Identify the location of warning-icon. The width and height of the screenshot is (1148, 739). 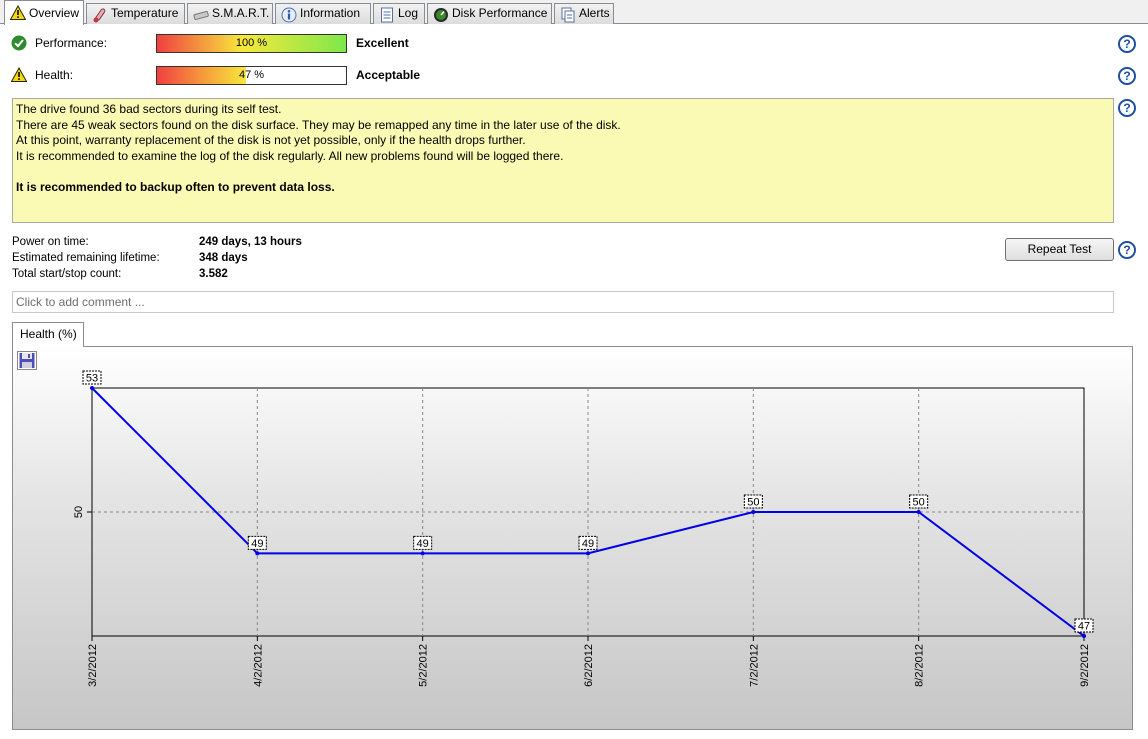
(18, 12).